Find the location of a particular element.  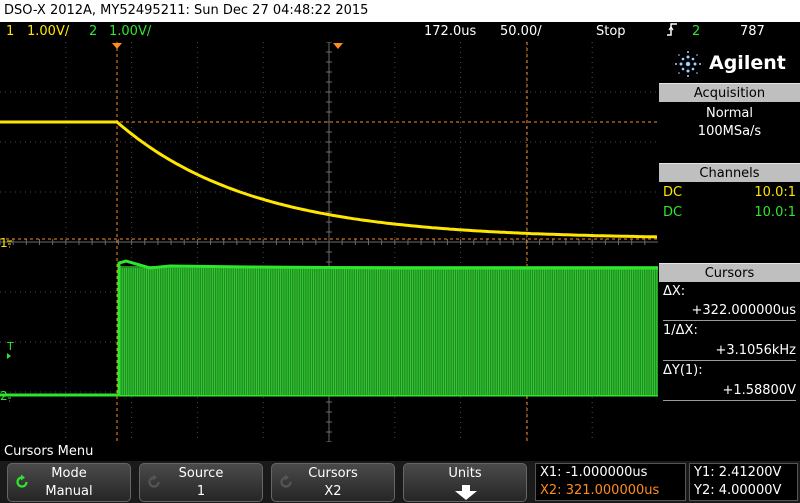

mode-softkey-value: Manual is located at coordinates (69, 491).